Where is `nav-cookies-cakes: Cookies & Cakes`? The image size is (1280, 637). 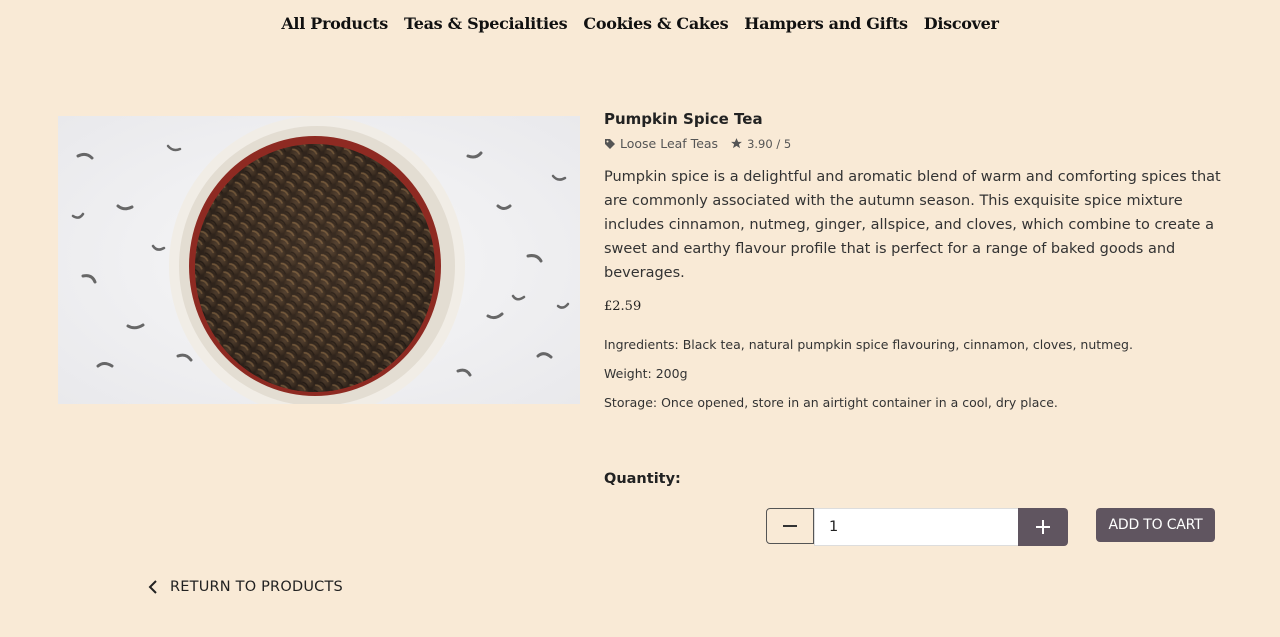
nav-cookies-cakes: Cookies & Cakes is located at coordinates (655, 23).